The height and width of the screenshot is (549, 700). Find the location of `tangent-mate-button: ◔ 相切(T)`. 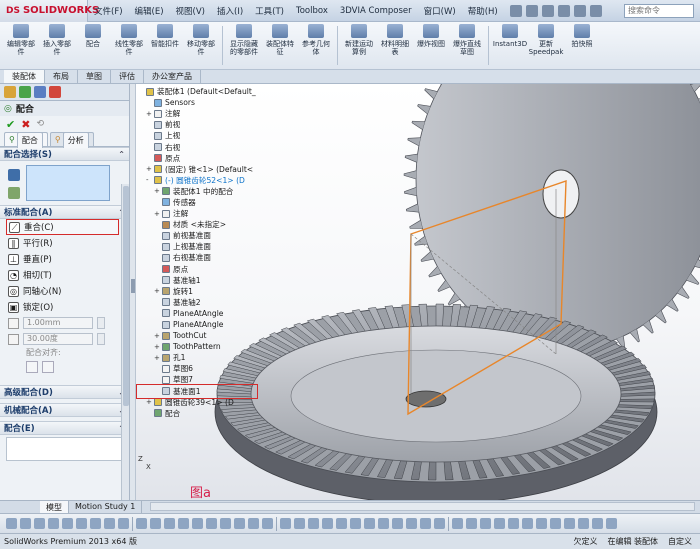

tangent-mate-button: ◔ 相切(T) is located at coordinates (64, 275).